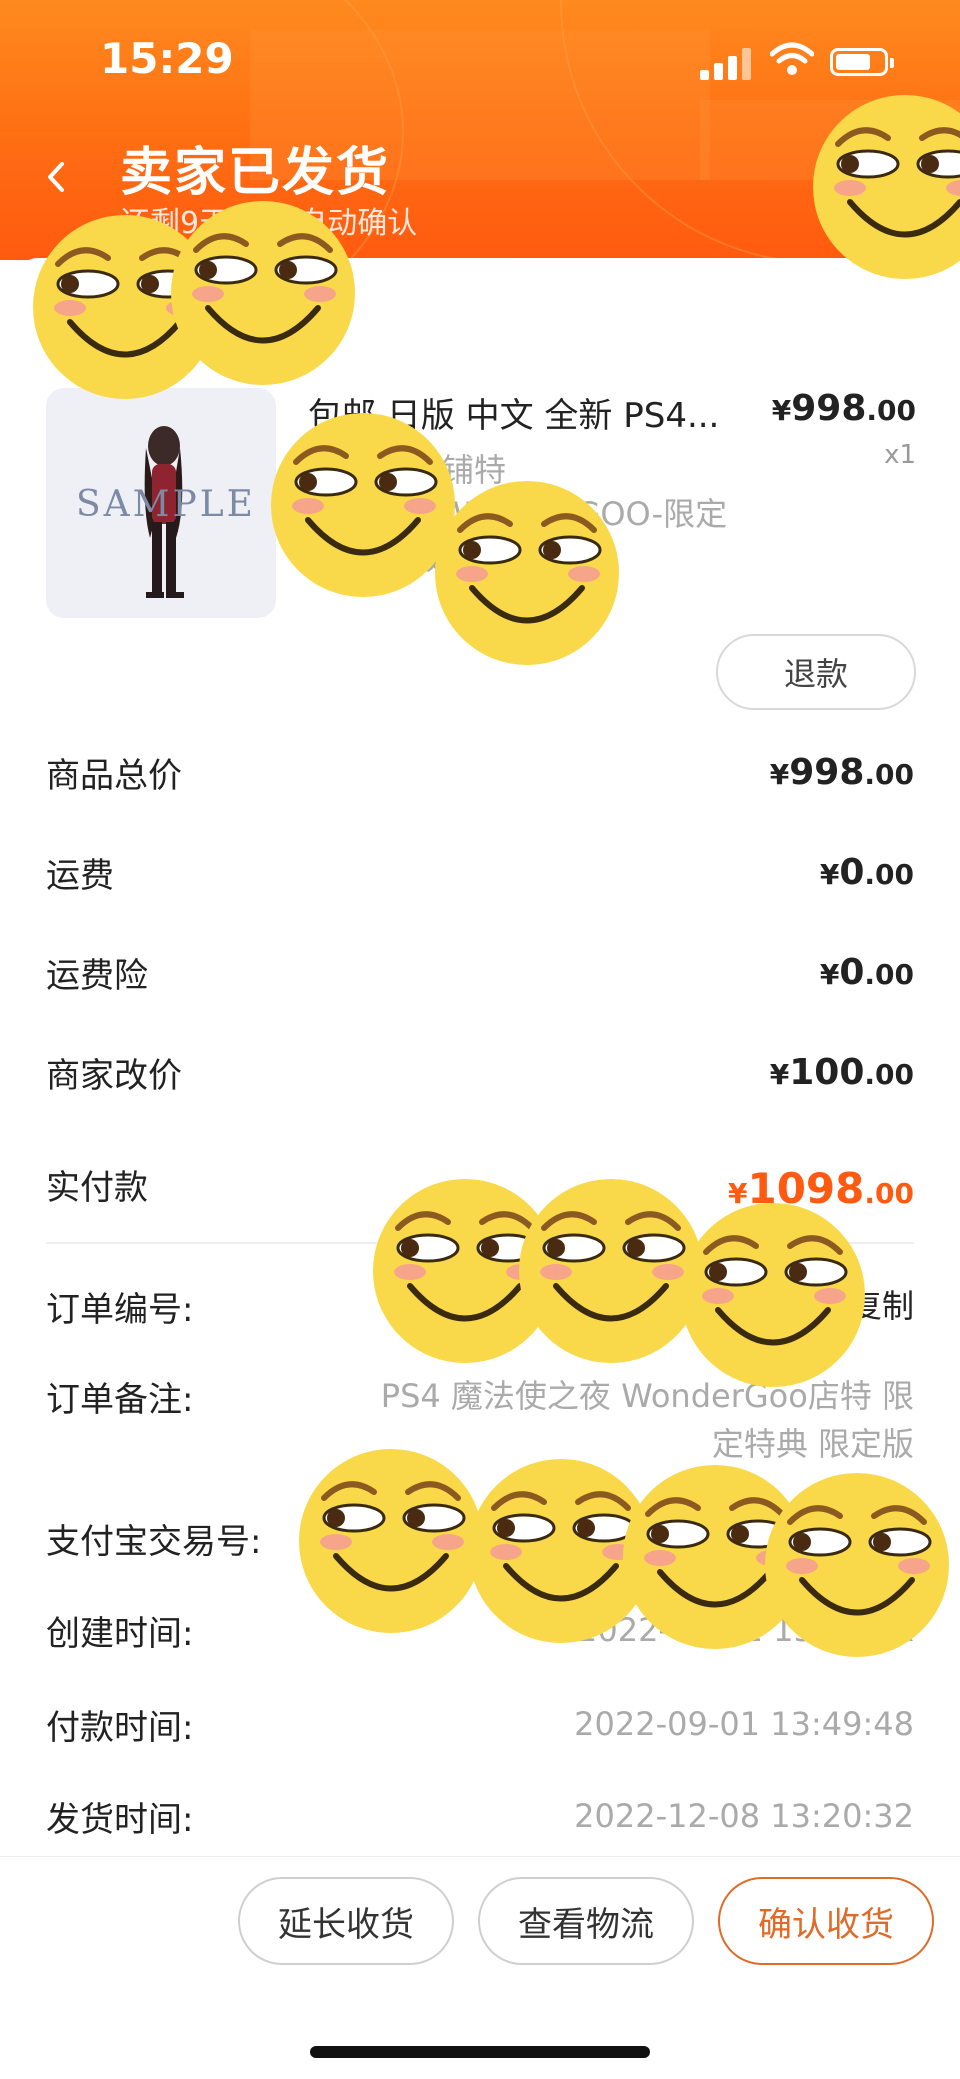 The height and width of the screenshot is (2079, 960). Describe the element at coordinates (816, 672) in the screenshot. I see `refund-button: 退款` at that location.